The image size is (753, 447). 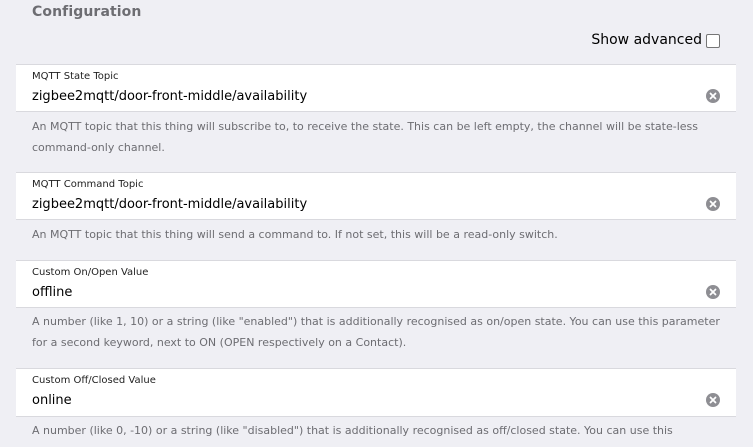 What do you see at coordinates (90, 272) in the screenshot?
I see `field-label: Custom On/Open Value` at bounding box center [90, 272].